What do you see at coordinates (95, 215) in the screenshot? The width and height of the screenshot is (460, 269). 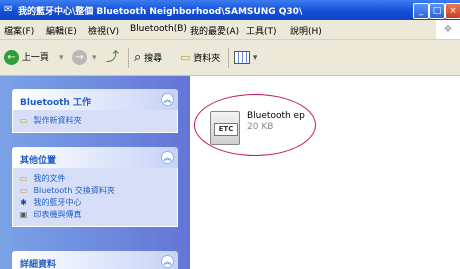 I see `printers-and-faxes-link: ▣ 印表機與傳真` at bounding box center [95, 215].